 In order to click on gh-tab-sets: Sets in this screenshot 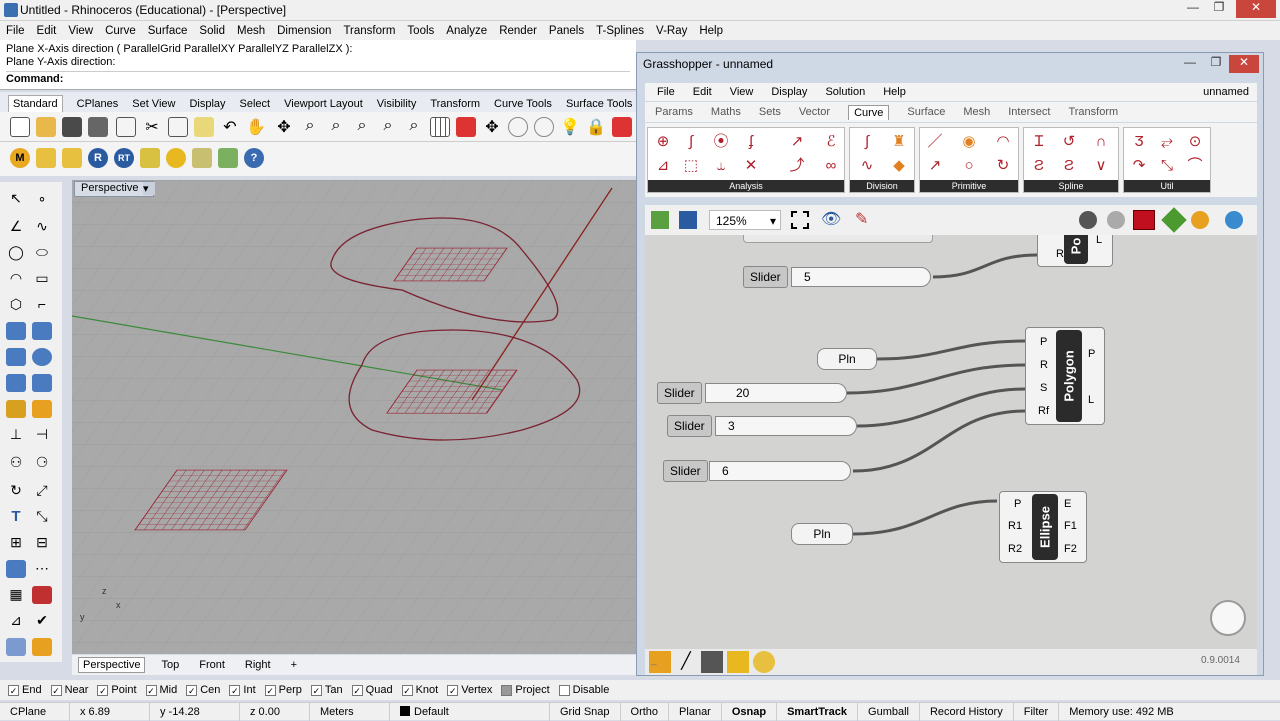, I will do `click(770, 112)`.